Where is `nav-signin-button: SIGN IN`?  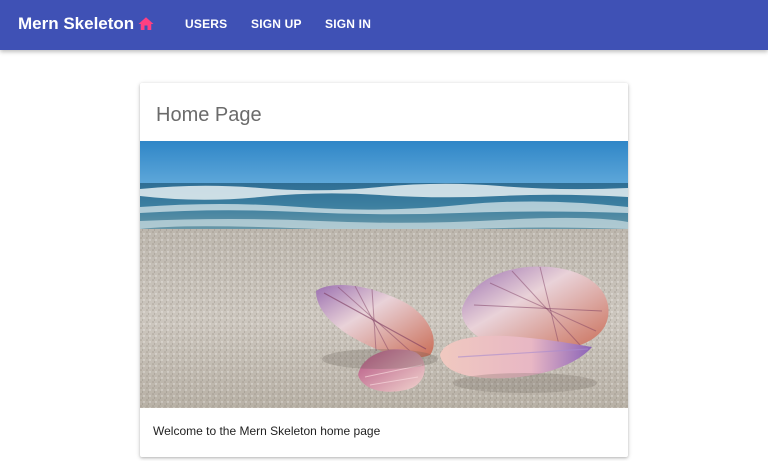 nav-signin-button: SIGN IN is located at coordinates (348, 24).